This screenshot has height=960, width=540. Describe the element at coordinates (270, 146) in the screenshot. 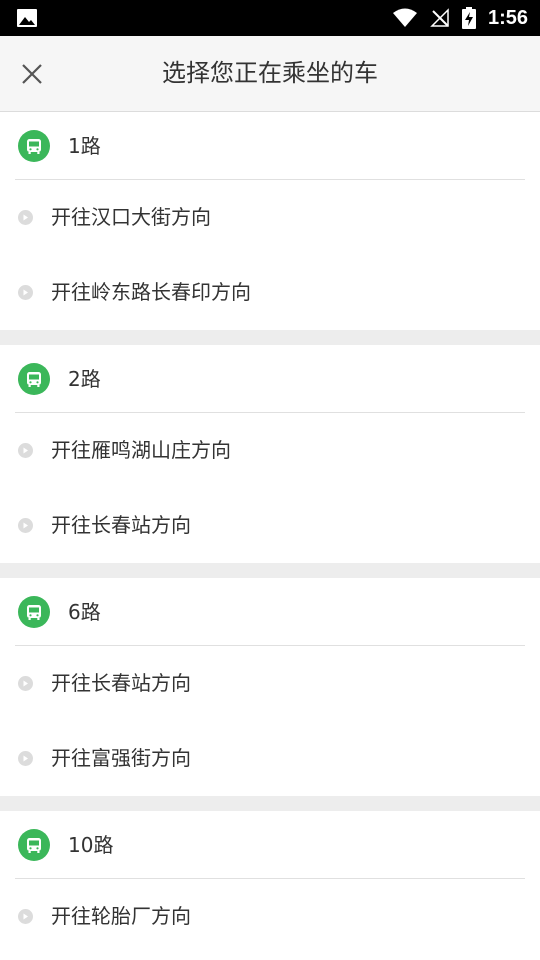

I see `route-header: 1路` at that location.